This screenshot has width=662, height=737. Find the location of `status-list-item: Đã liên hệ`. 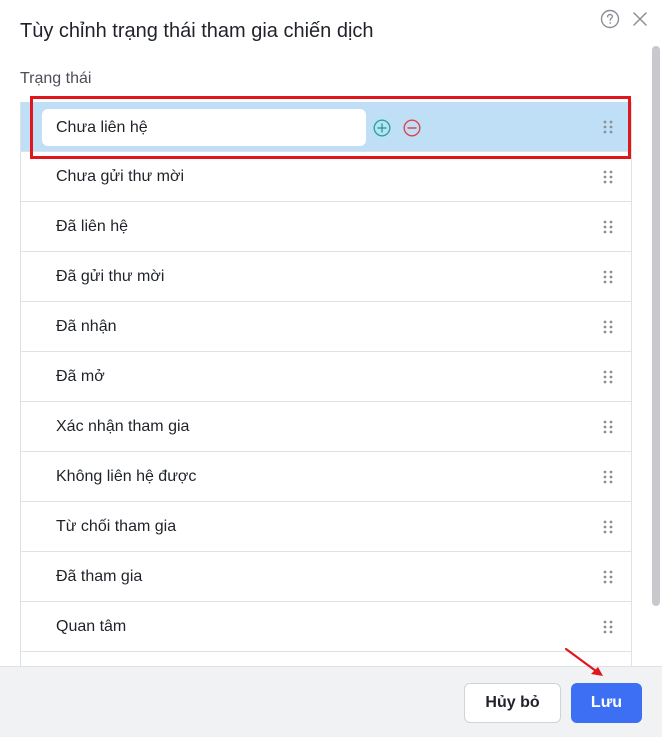

status-list-item: Đã liên hệ is located at coordinates (326, 227).